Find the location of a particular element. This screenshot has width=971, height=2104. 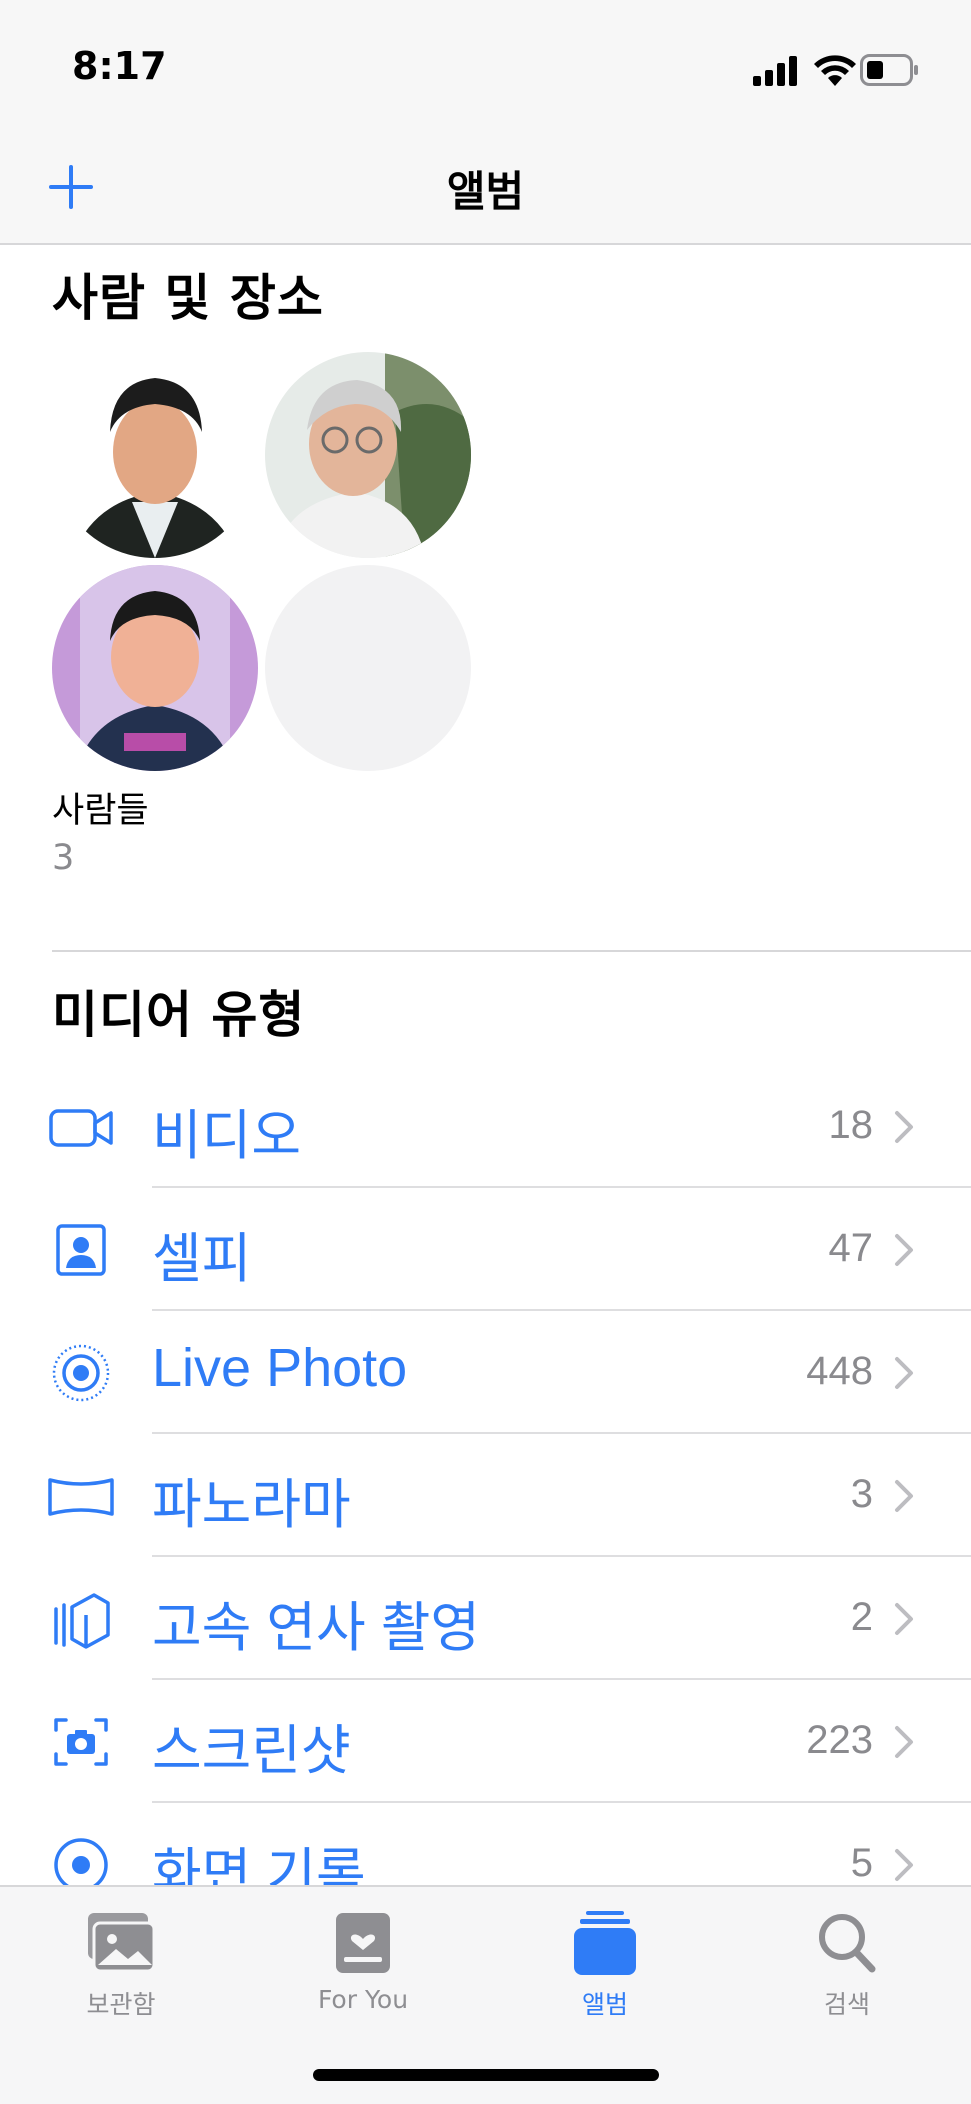

library-icon is located at coordinates (122, 1943).